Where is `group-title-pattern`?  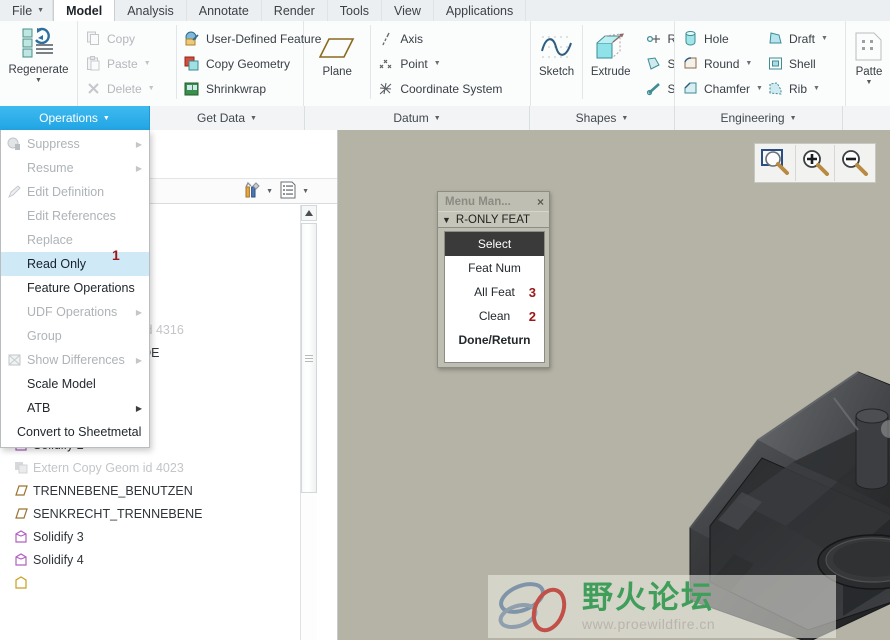 group-title-pattern is located at coordinates (866, 118).